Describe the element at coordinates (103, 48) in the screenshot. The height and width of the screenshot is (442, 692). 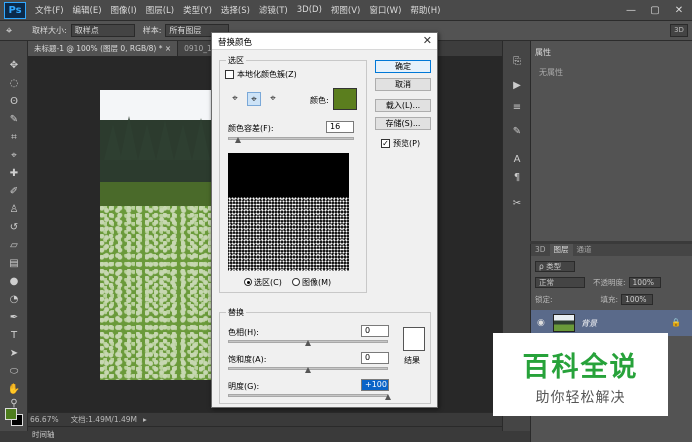
I see `tab-untitled: 未标题-1 @ 100% (图层 0, RGB/8) * ×` at that location.